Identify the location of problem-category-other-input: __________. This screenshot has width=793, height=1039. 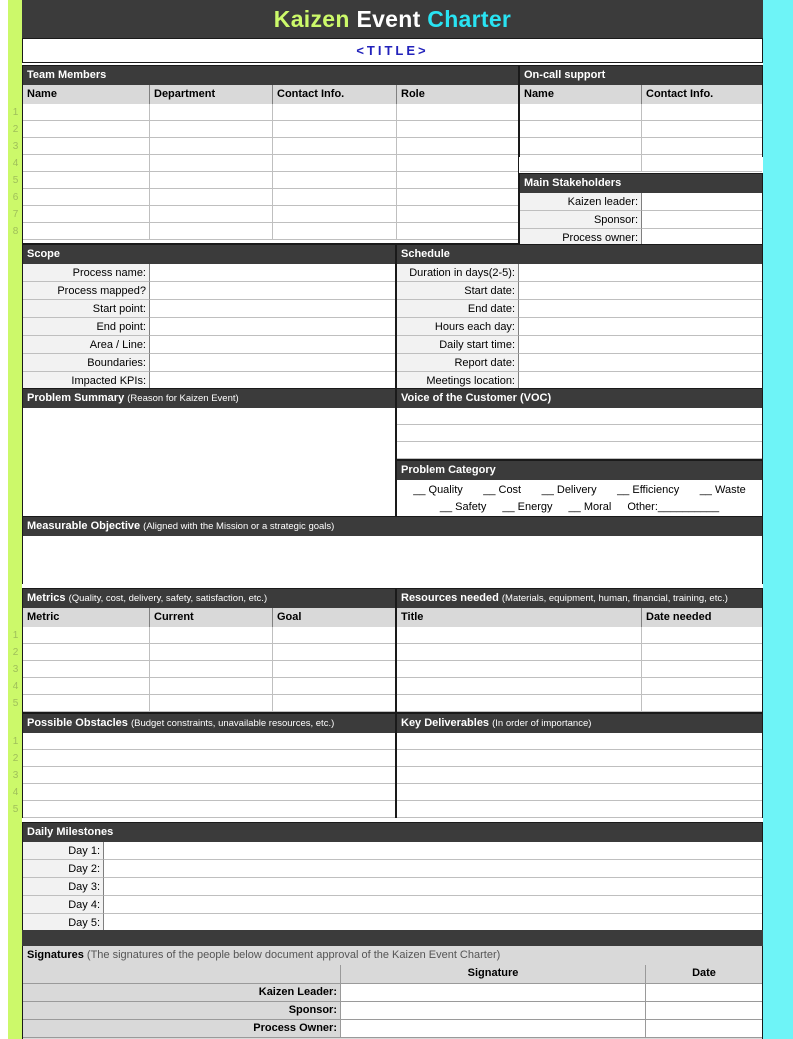
(688, 507).